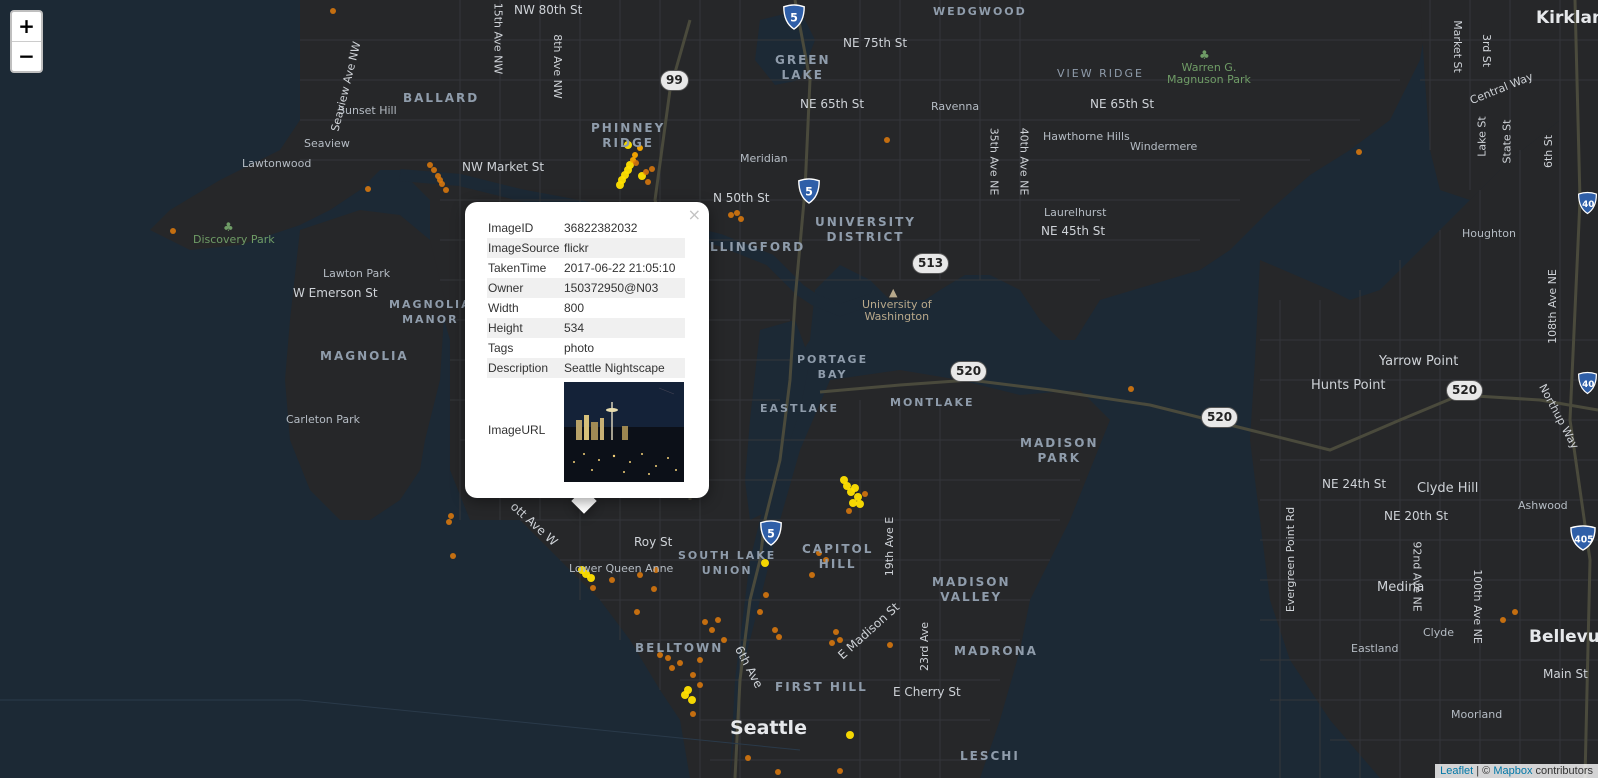 This screenshot has height=778, width=1598. What do you see at coordinates (1456, 771) in the screenshot?
I see `leaflet-link: Leaflet` at bounding box center [1456, 771].